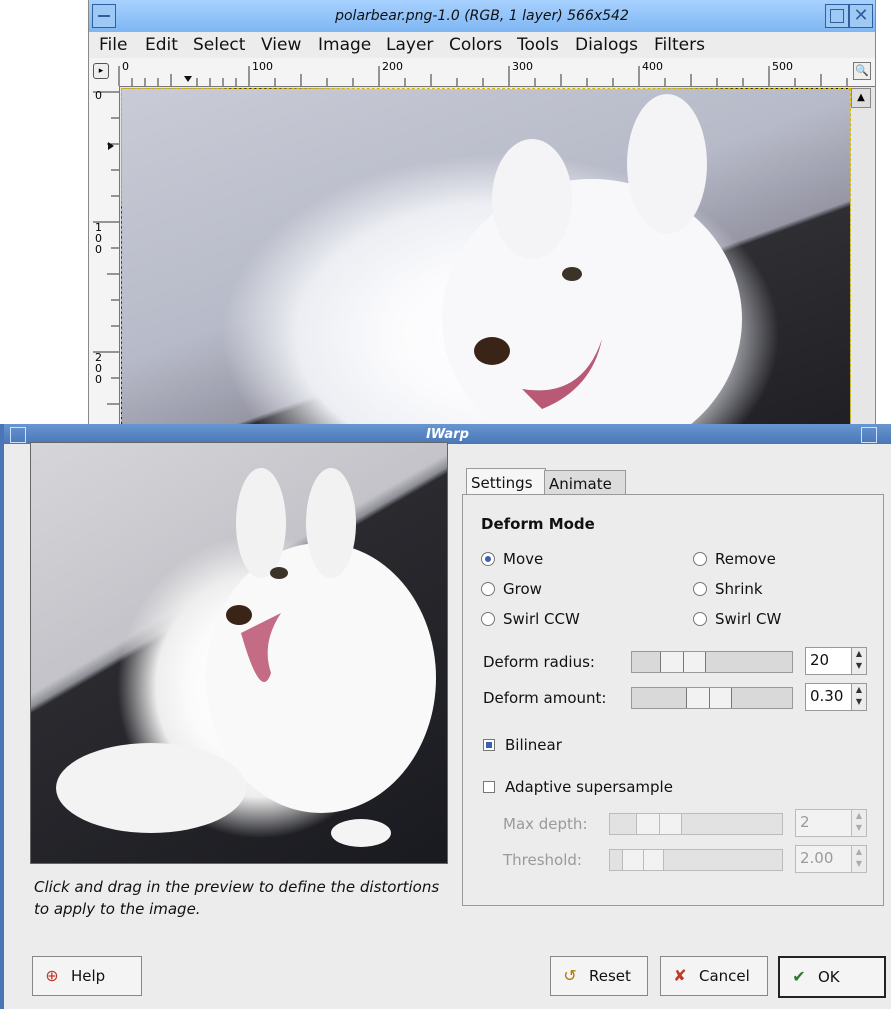  Describe the element at coordinates (805, 822) in the screenshot. I see `spinner-value: 2` at that location.